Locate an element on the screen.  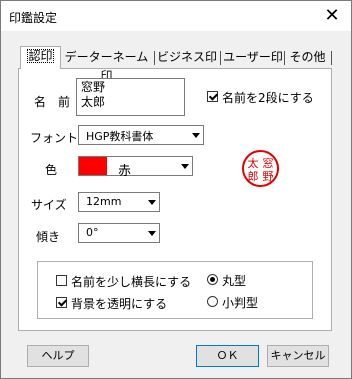
transparent-label: 背景を透明にする is located at coordinates (119, 304).